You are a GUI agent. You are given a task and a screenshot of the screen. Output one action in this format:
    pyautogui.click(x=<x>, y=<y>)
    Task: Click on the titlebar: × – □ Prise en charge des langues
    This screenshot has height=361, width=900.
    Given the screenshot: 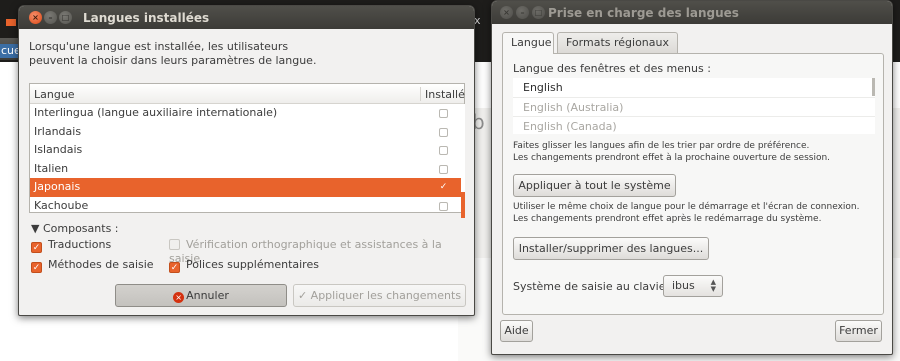 What is the action you would take?
    pyautogui.click(x=692, y=12)
    